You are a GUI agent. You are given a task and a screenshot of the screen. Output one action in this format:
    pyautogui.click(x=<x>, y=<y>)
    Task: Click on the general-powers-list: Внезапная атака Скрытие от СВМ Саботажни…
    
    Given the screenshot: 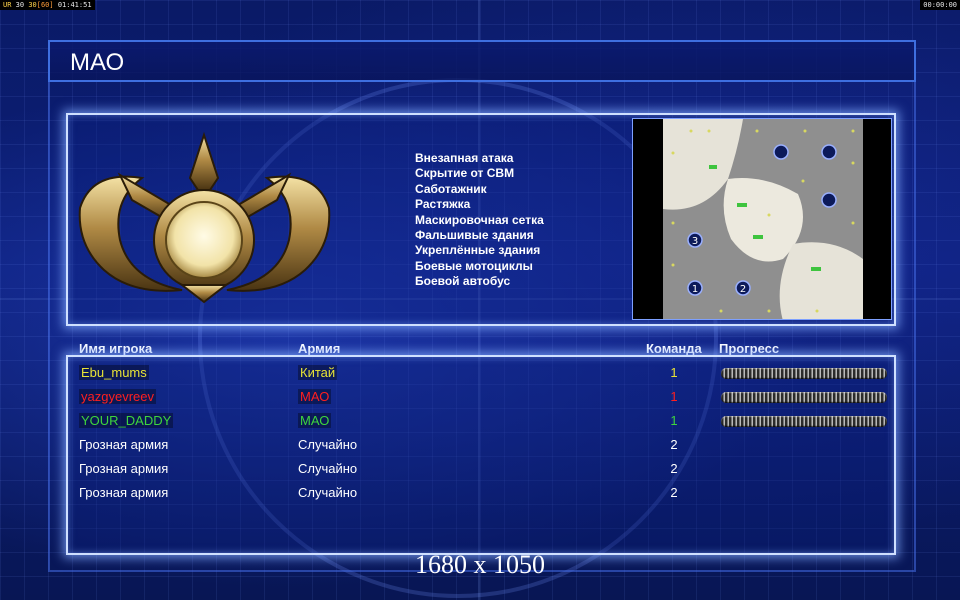 What is the action you would take?
    pyautogui.click(x=479, y=220)
    